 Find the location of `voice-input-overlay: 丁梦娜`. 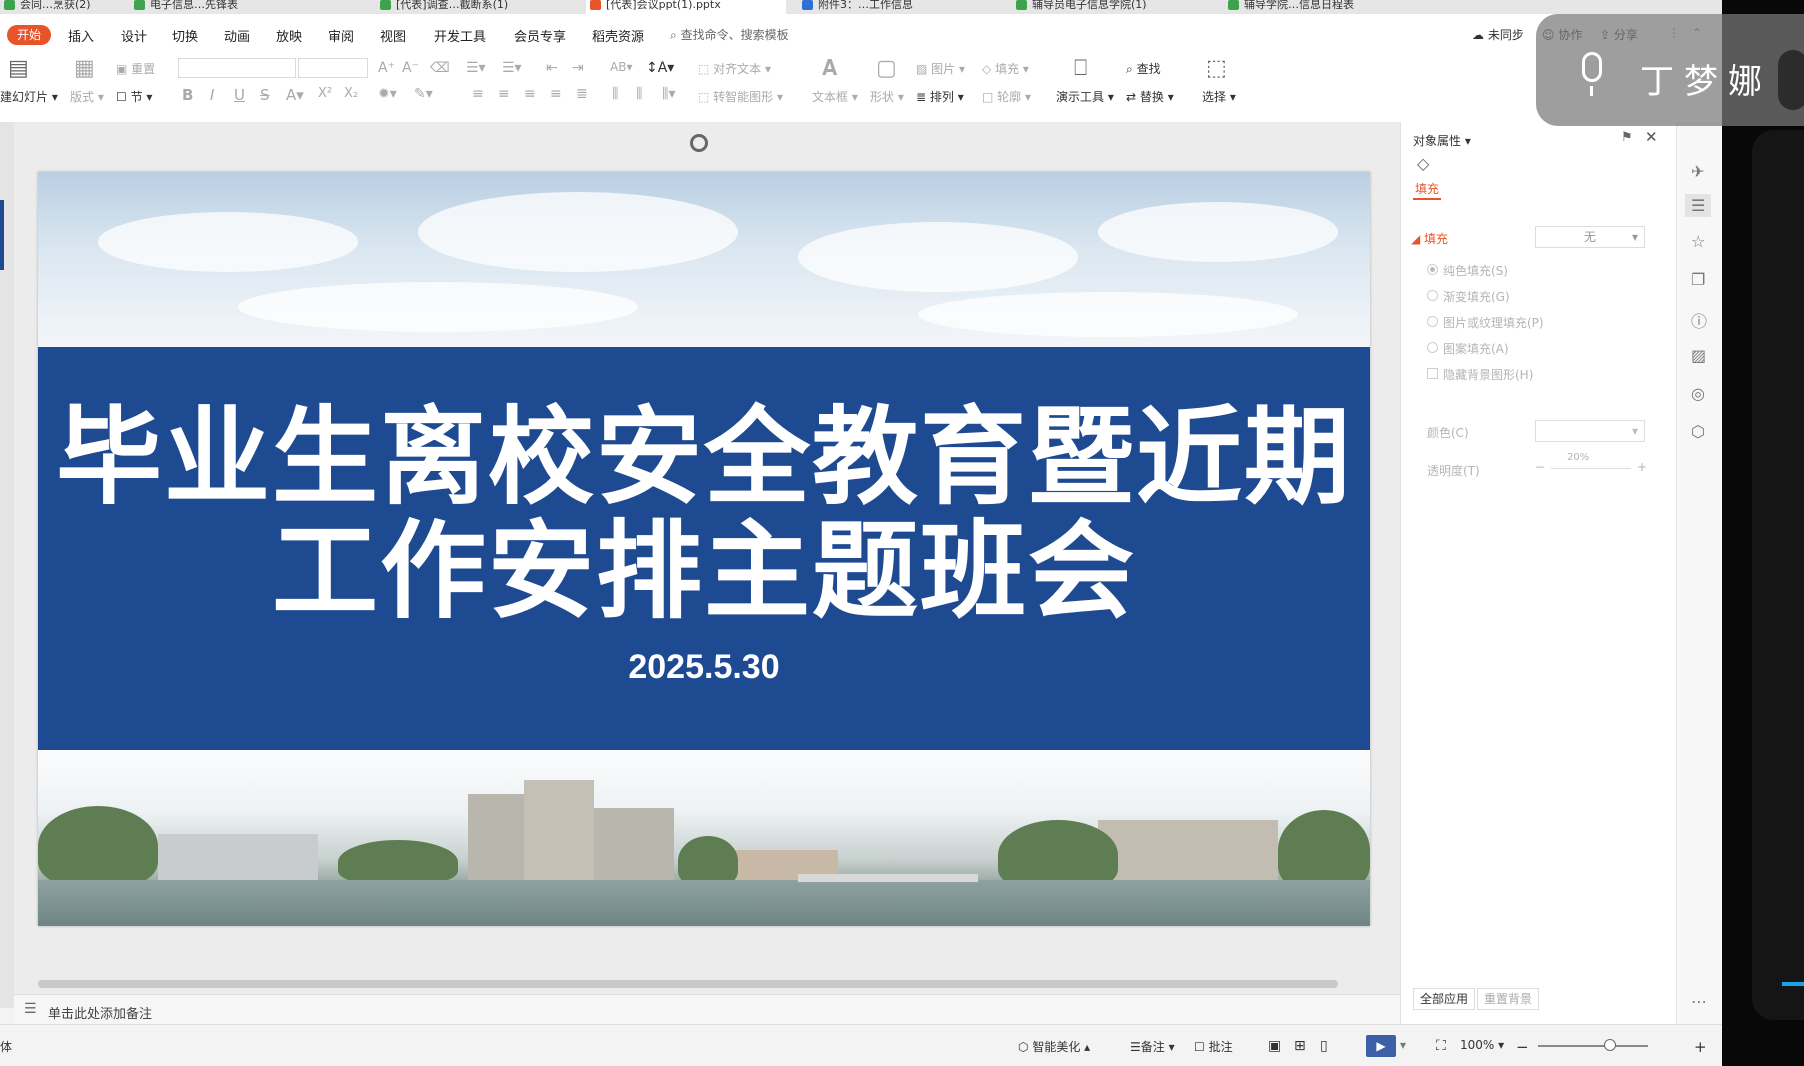

voice-input-overlay: 丁梦娜 is located at coordinates (1670, 70).